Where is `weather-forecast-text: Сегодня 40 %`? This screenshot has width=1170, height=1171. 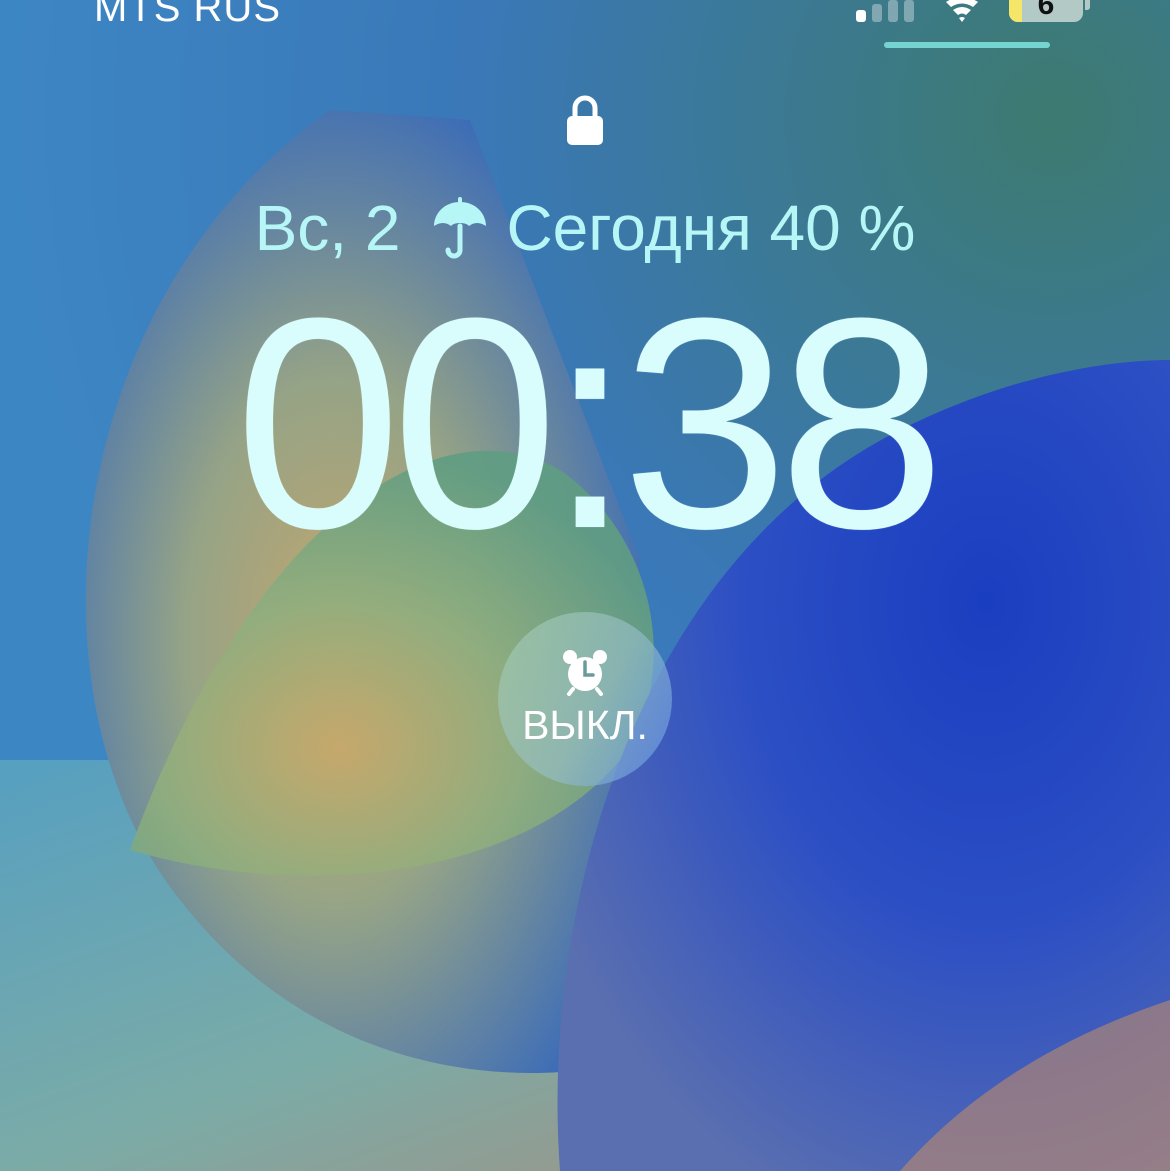
weather-forecast-text: Сегодня 40 % is located at coordinates (711, 228).